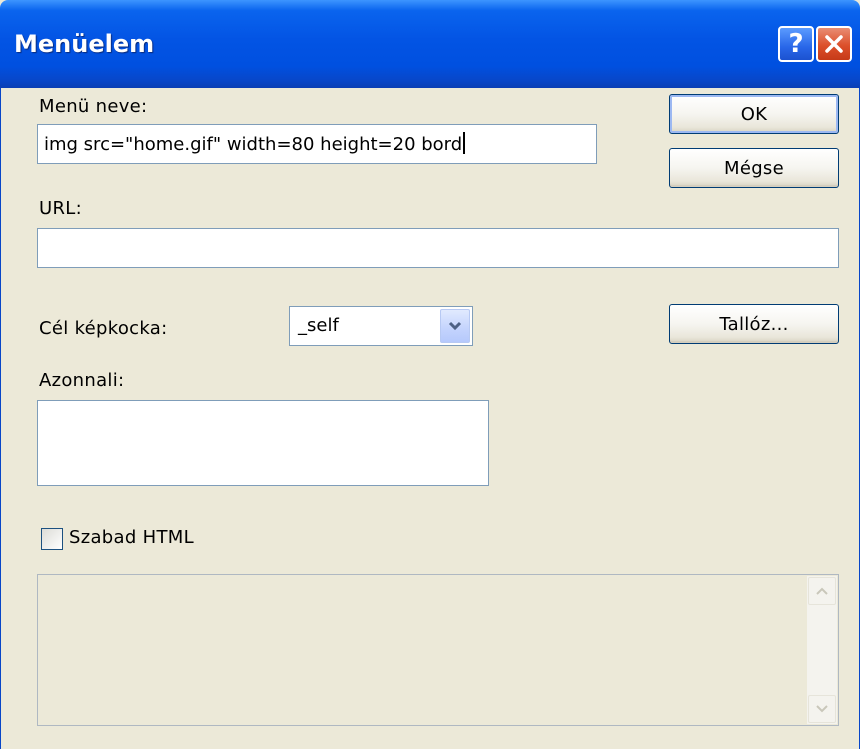 The image size is (860, 749). What do you see at coordinates (318, 325) in the screenshot?
I see `target-frame-value: _self` at bounding box center [318, 325].